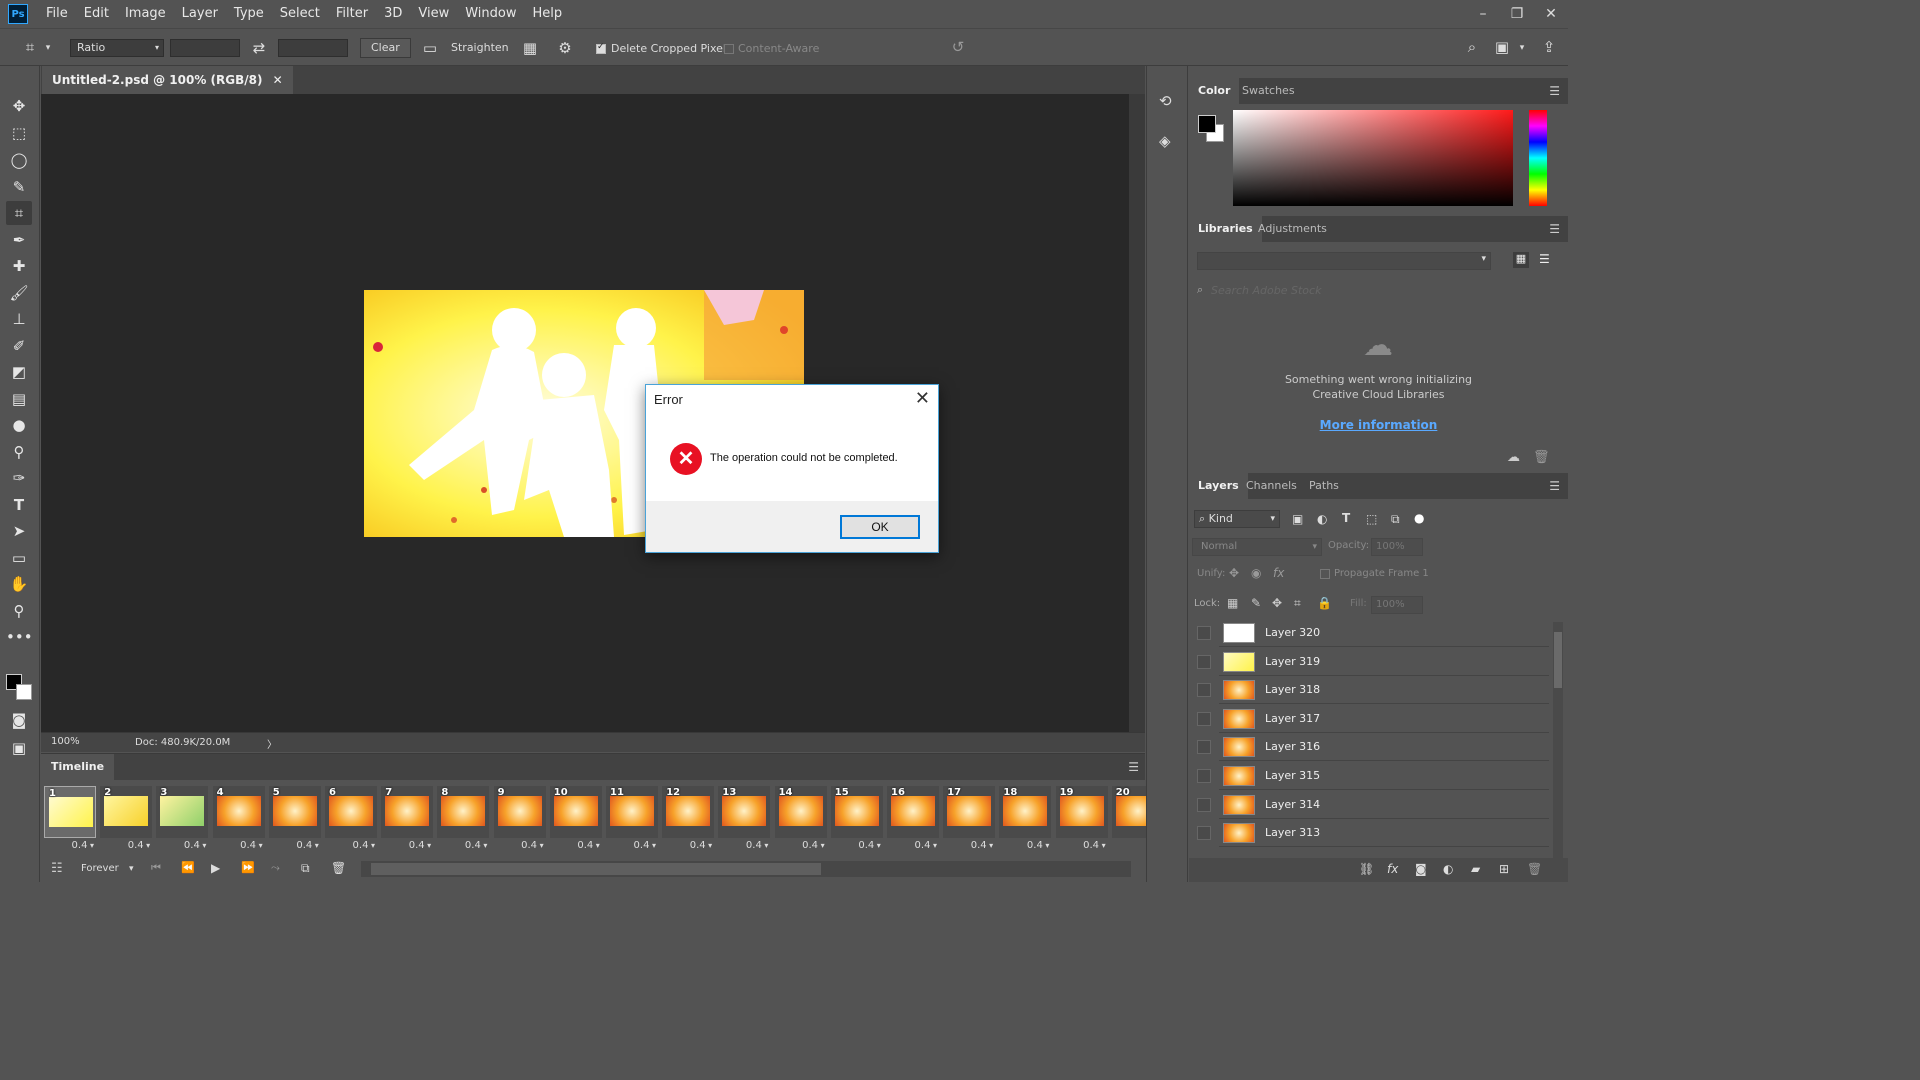 The height and width of the screenshot is (1080, 1920). I want to click on filter-toggle-icon: ●, so click(1419, 518).